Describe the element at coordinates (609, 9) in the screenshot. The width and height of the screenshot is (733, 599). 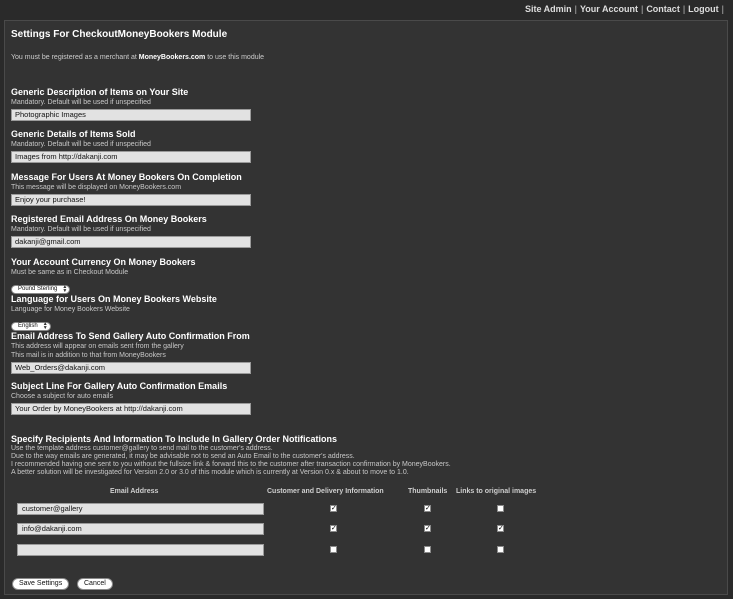
I see `nav-your-account: Your Account` at that location.